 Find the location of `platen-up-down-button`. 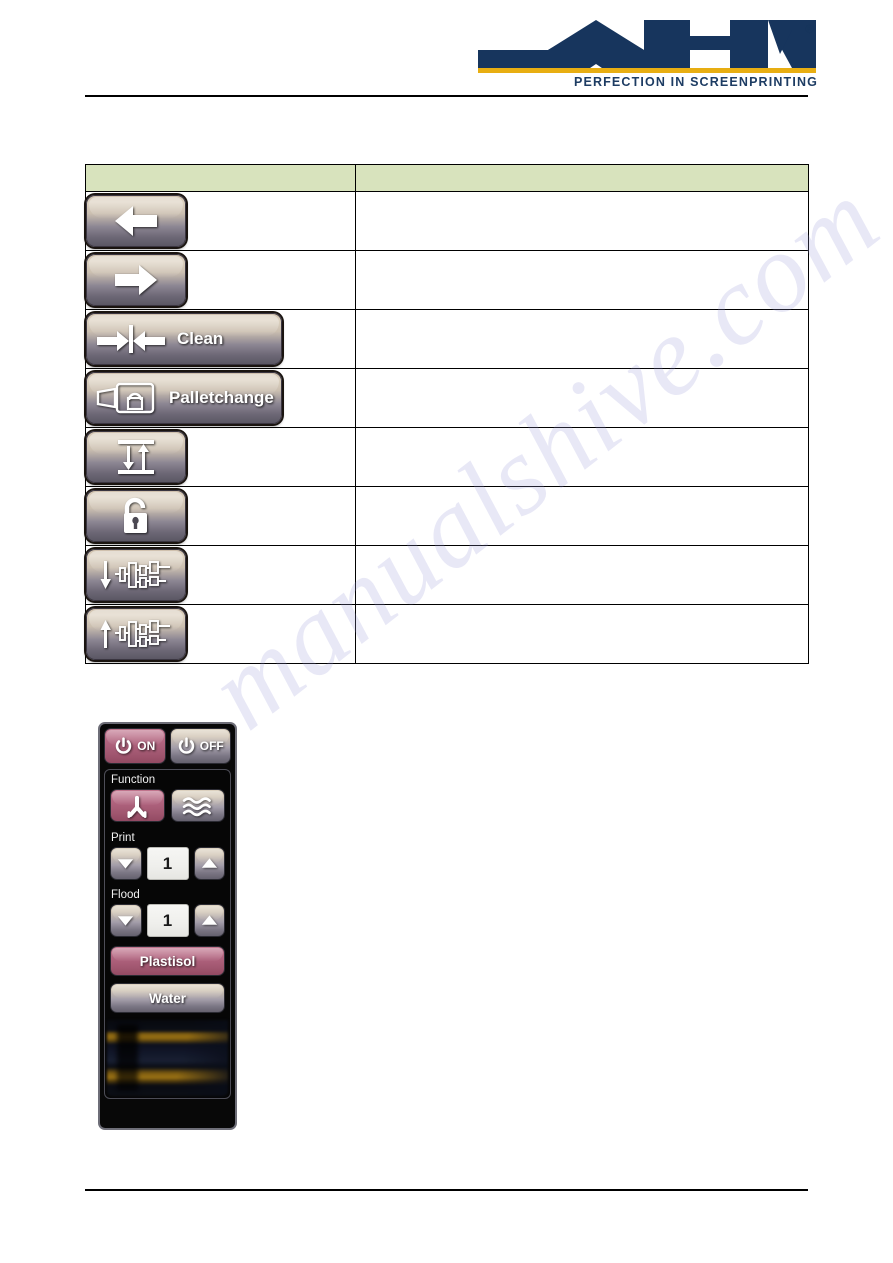

platen-up-down-button is located at coordinates (136, 457).